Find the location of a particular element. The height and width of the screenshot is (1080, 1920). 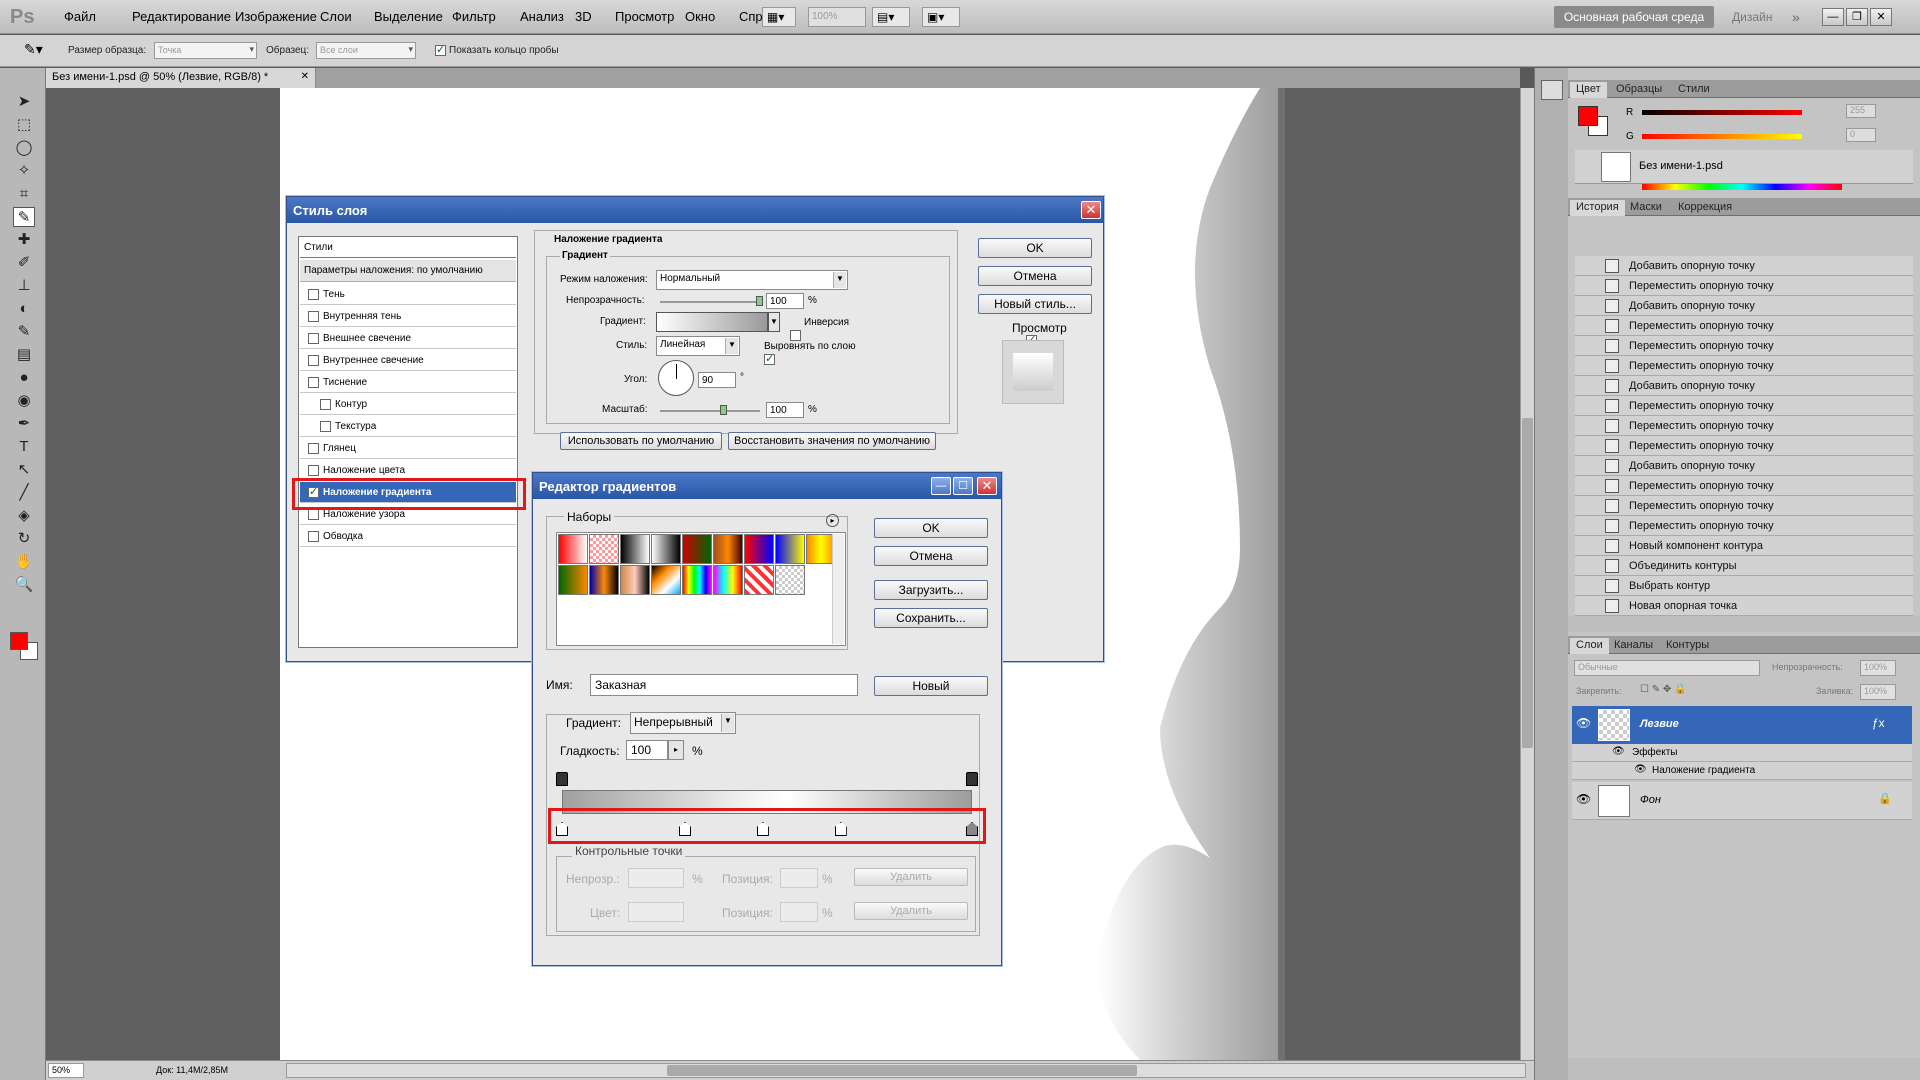

screen-mode-toggle: ▣▾ is located at coordinates (941, 17).